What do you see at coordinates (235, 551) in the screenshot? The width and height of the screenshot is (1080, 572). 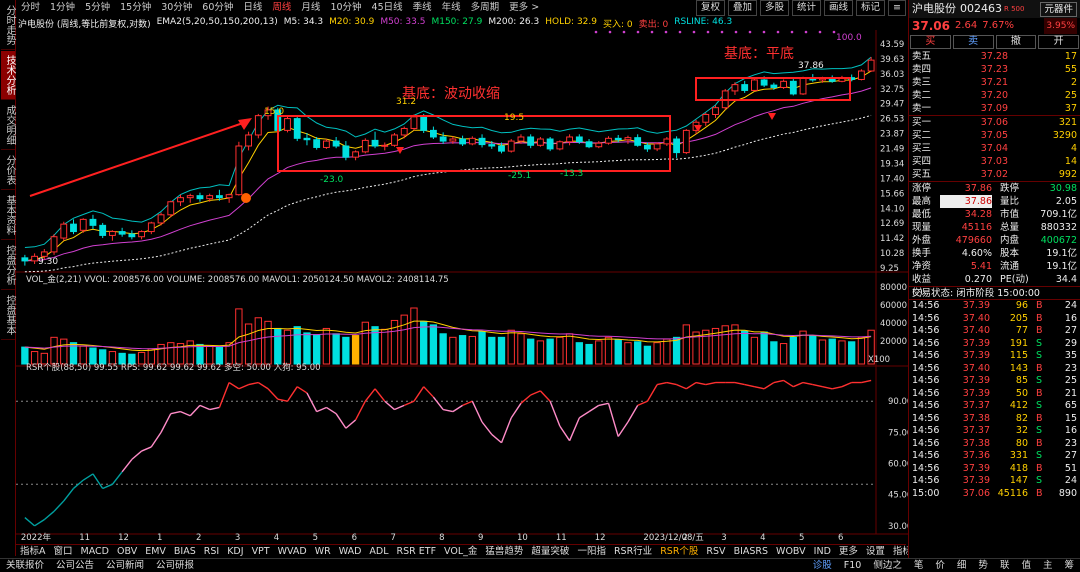 I see `indicator-tab-7: KDJ` at bounding box center [235, 551].